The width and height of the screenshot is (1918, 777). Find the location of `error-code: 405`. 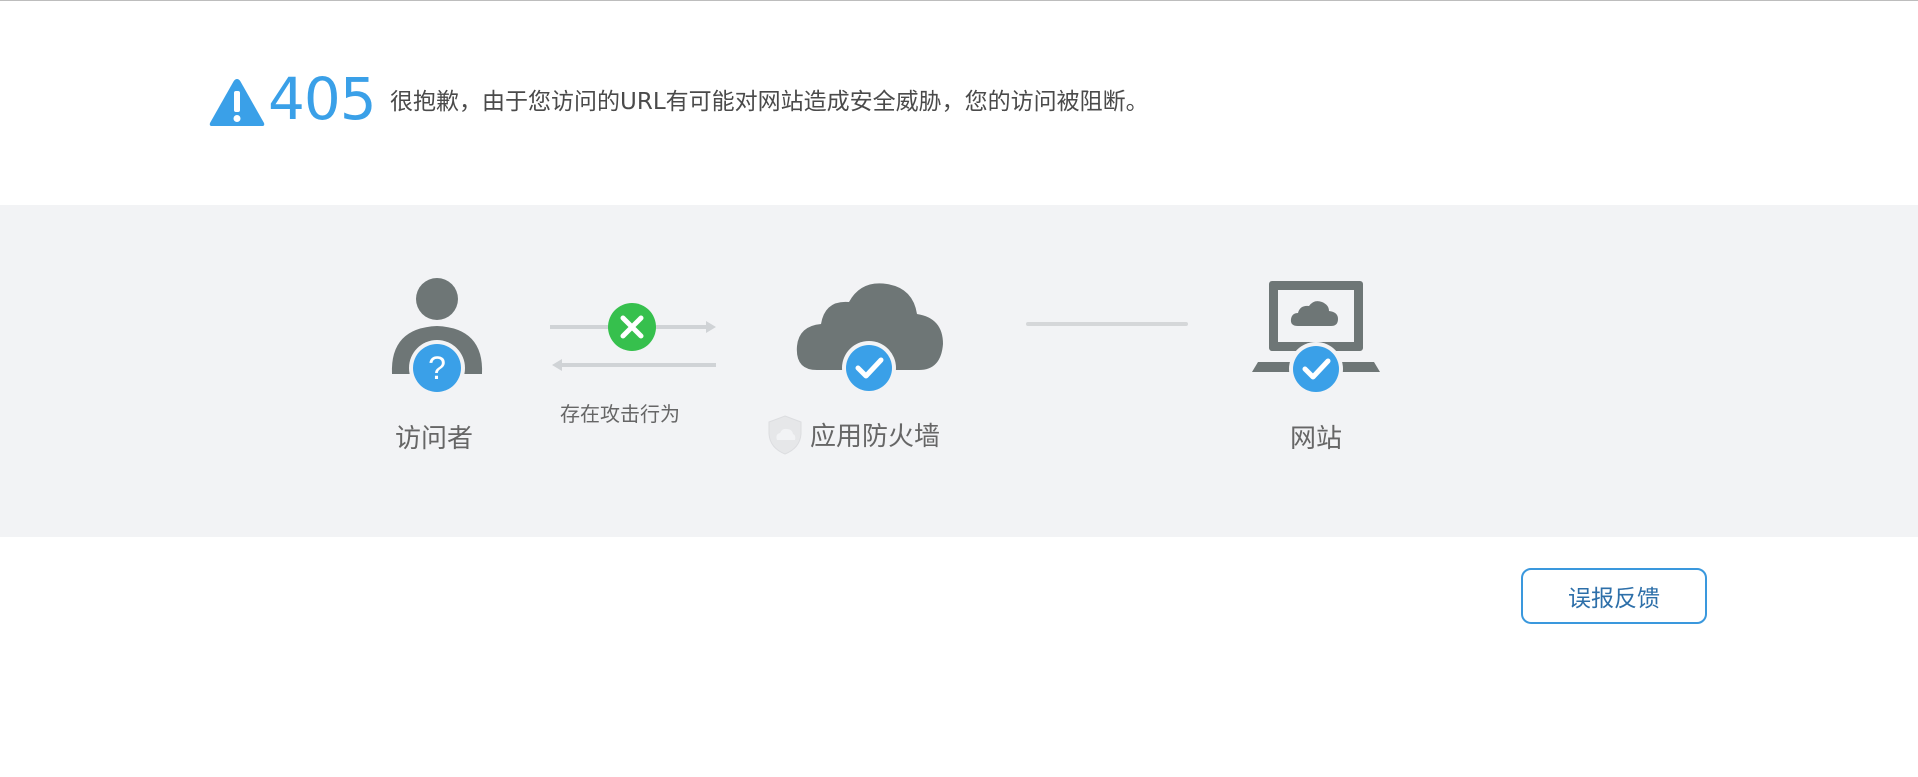

error-code: 405 is located at coordinates (322, 99).